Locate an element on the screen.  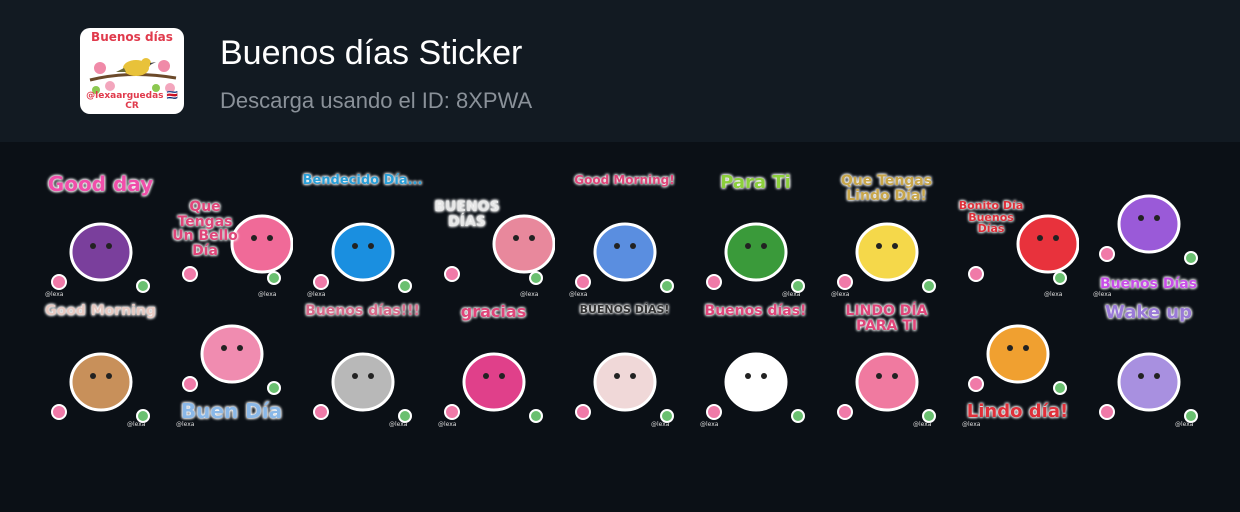
sticker-item: Good Morning @lexa is located at coordinates (100, 365).